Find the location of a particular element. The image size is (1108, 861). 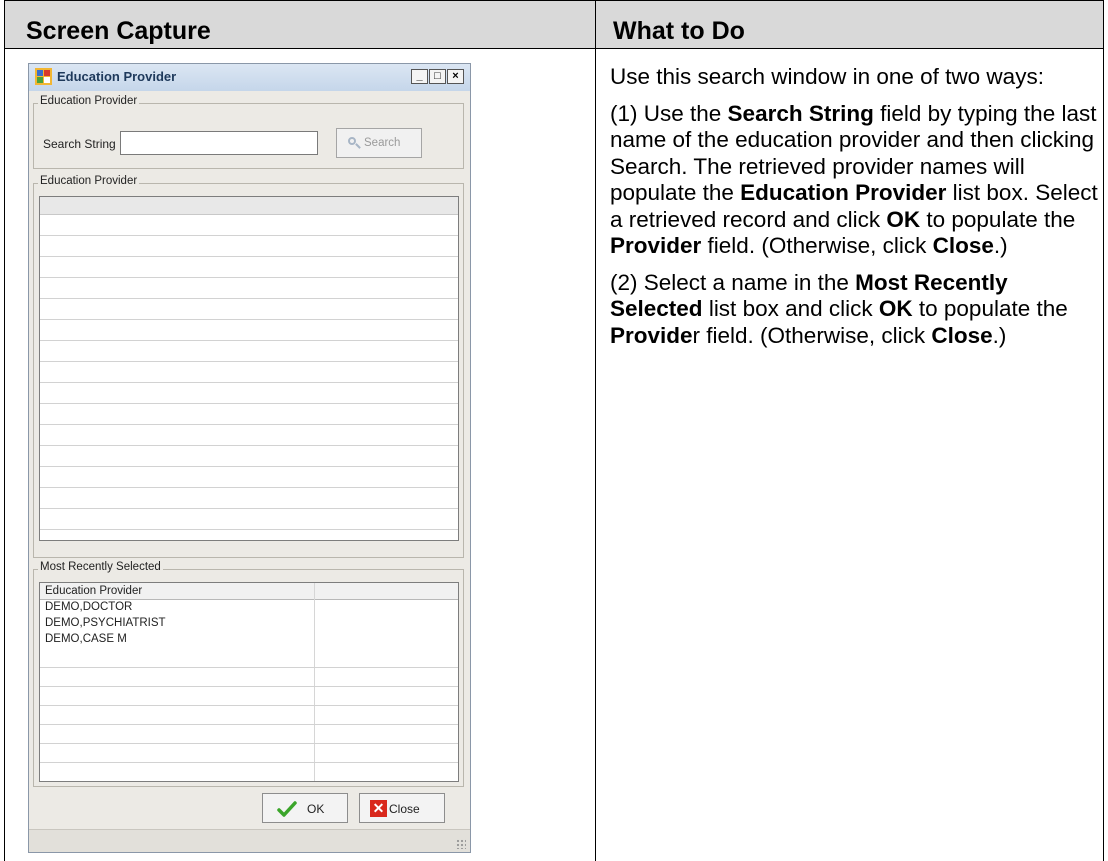

ok-button: OK is located at coordinates (305, 808).